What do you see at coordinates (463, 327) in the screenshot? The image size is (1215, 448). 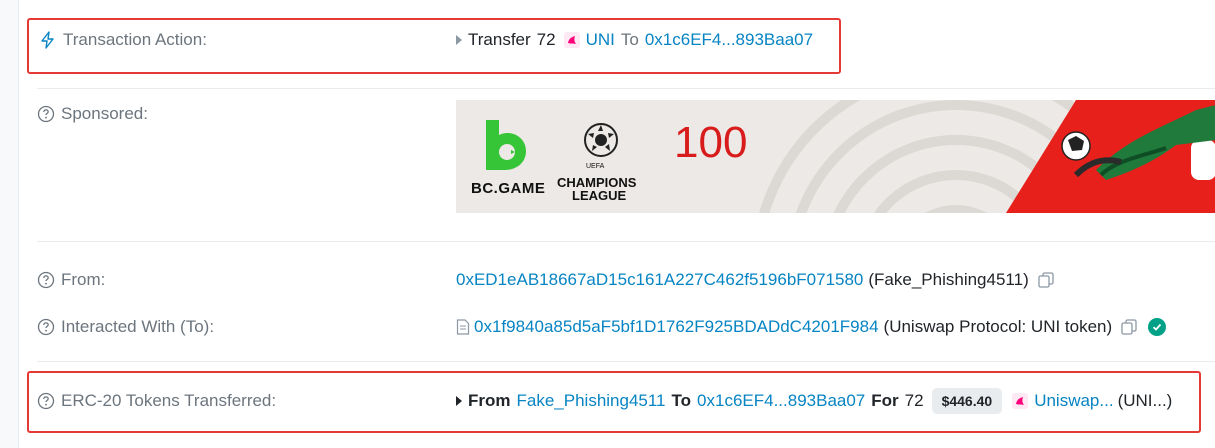 I see `contract-file-icon` at bounding box center [463, 327].